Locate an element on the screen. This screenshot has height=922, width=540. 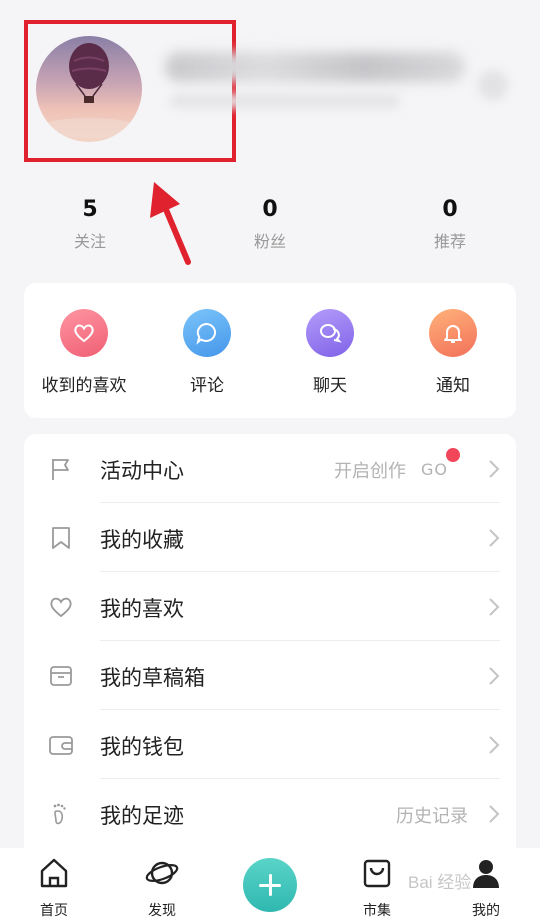
tab-label: 发现 is located at coordinates (162, 911).